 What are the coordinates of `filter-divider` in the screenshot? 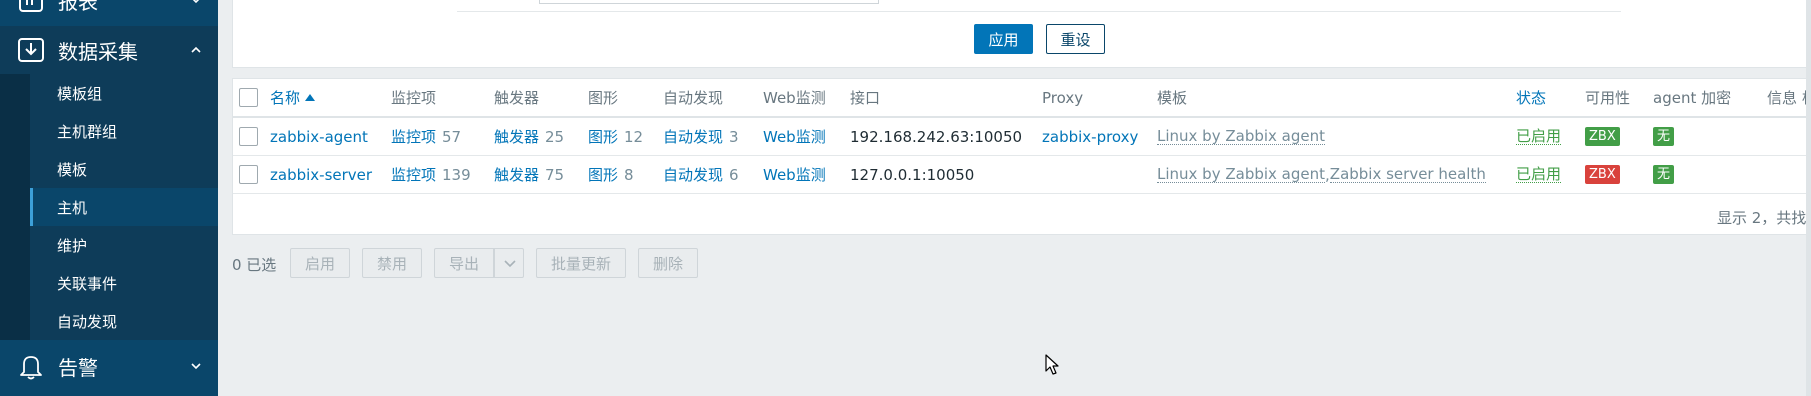 It's located at (1039, 11).